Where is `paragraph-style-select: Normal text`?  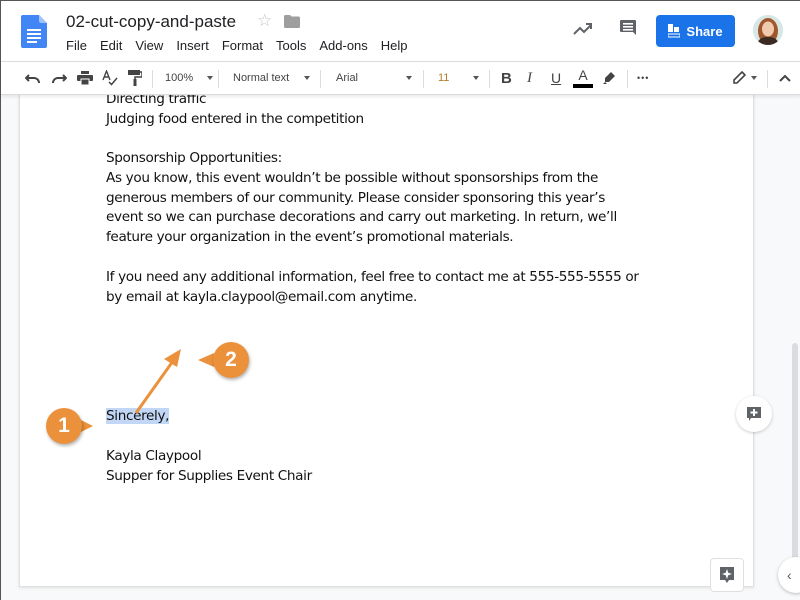 paragraph-style-select: Normal text is located at coordinates (272, 78).